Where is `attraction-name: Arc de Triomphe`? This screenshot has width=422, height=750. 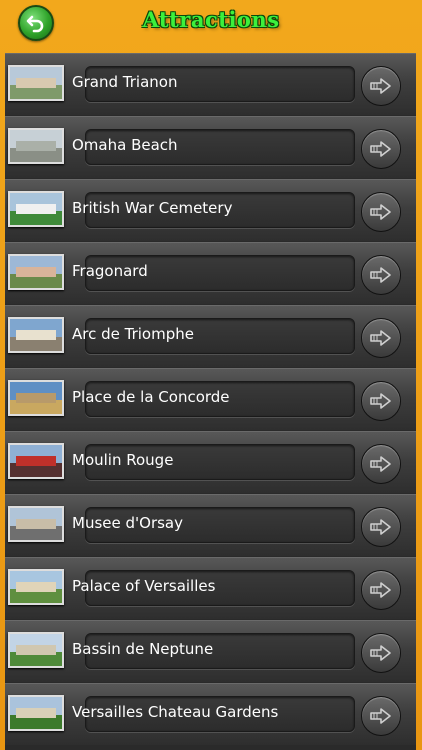
attraction-name: Arc de Triomphe is located at coordinates (133, 334).